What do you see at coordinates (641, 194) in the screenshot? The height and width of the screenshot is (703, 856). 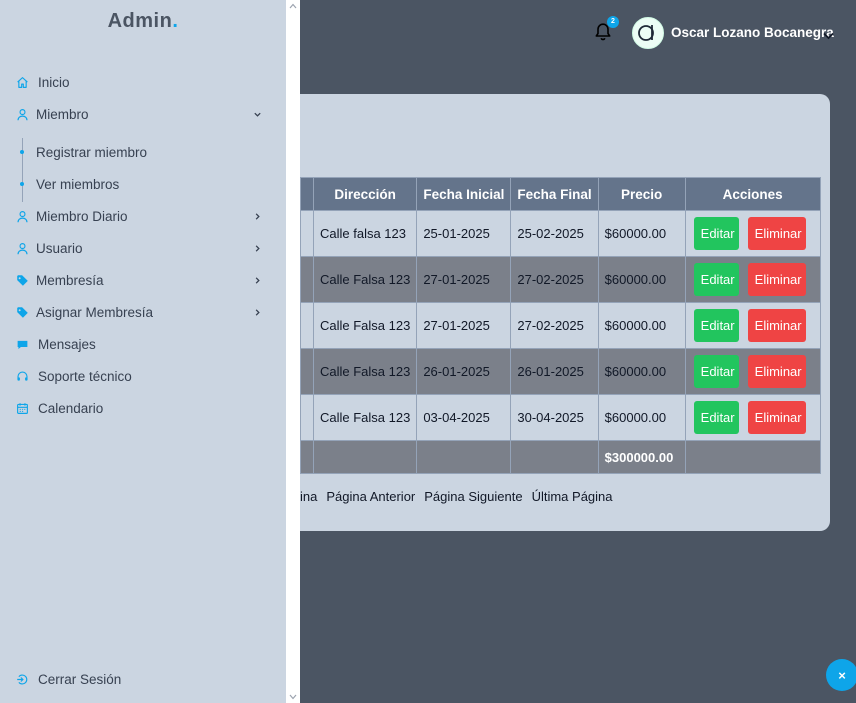 I see `table-header-precio: Precio` at bounding box center [641, 194].